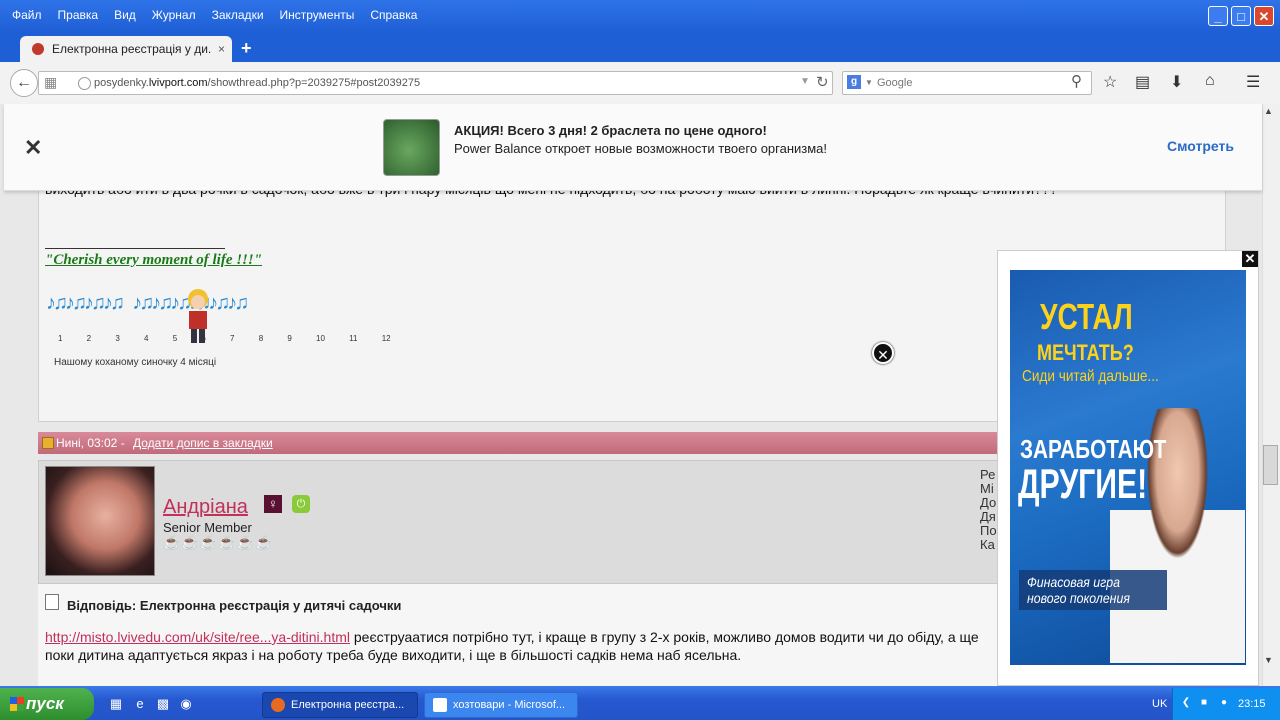 This screenshot has width=1280, height=720. Describe the element at coordinates (125, 15) in the screenshot. I see `menu-view: Вид` at that location.